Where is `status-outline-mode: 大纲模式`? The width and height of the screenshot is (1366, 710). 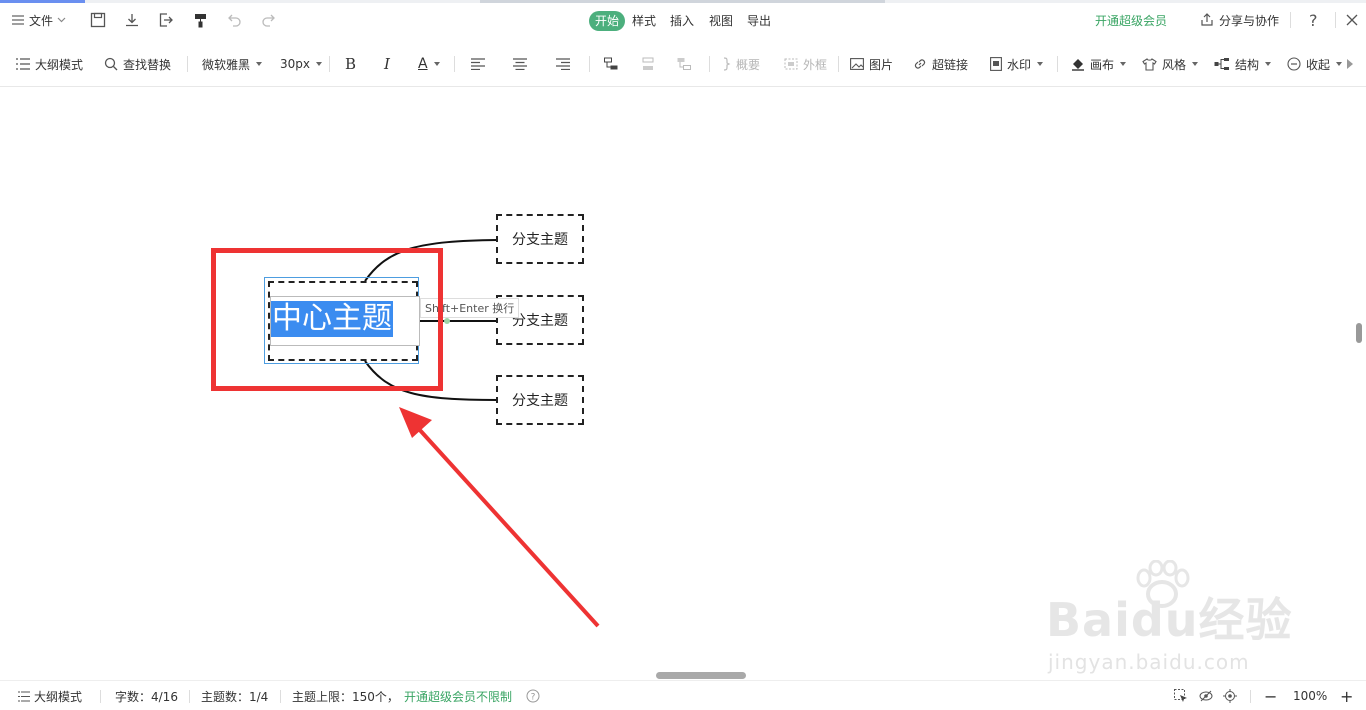
status-outline-mode: 大纲模式 is located at coordinates (50, 695).